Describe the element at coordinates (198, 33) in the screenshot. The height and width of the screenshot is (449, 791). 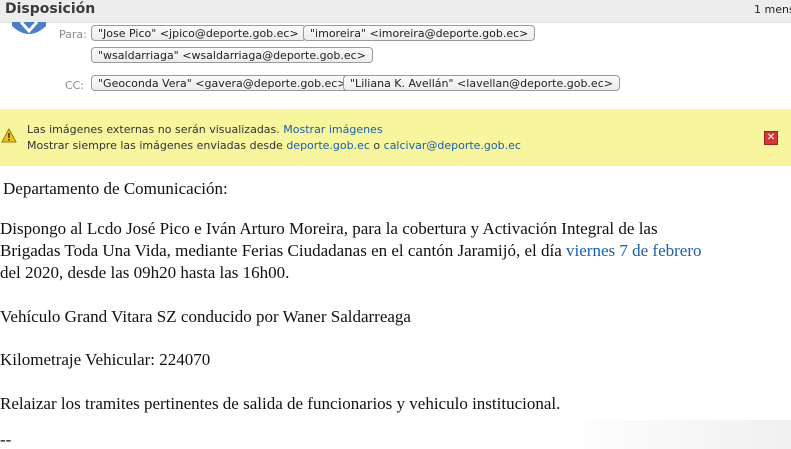
I see `recipient-pill: "Jose Pico" <jpico@deporte.gob.ec>` at that location.